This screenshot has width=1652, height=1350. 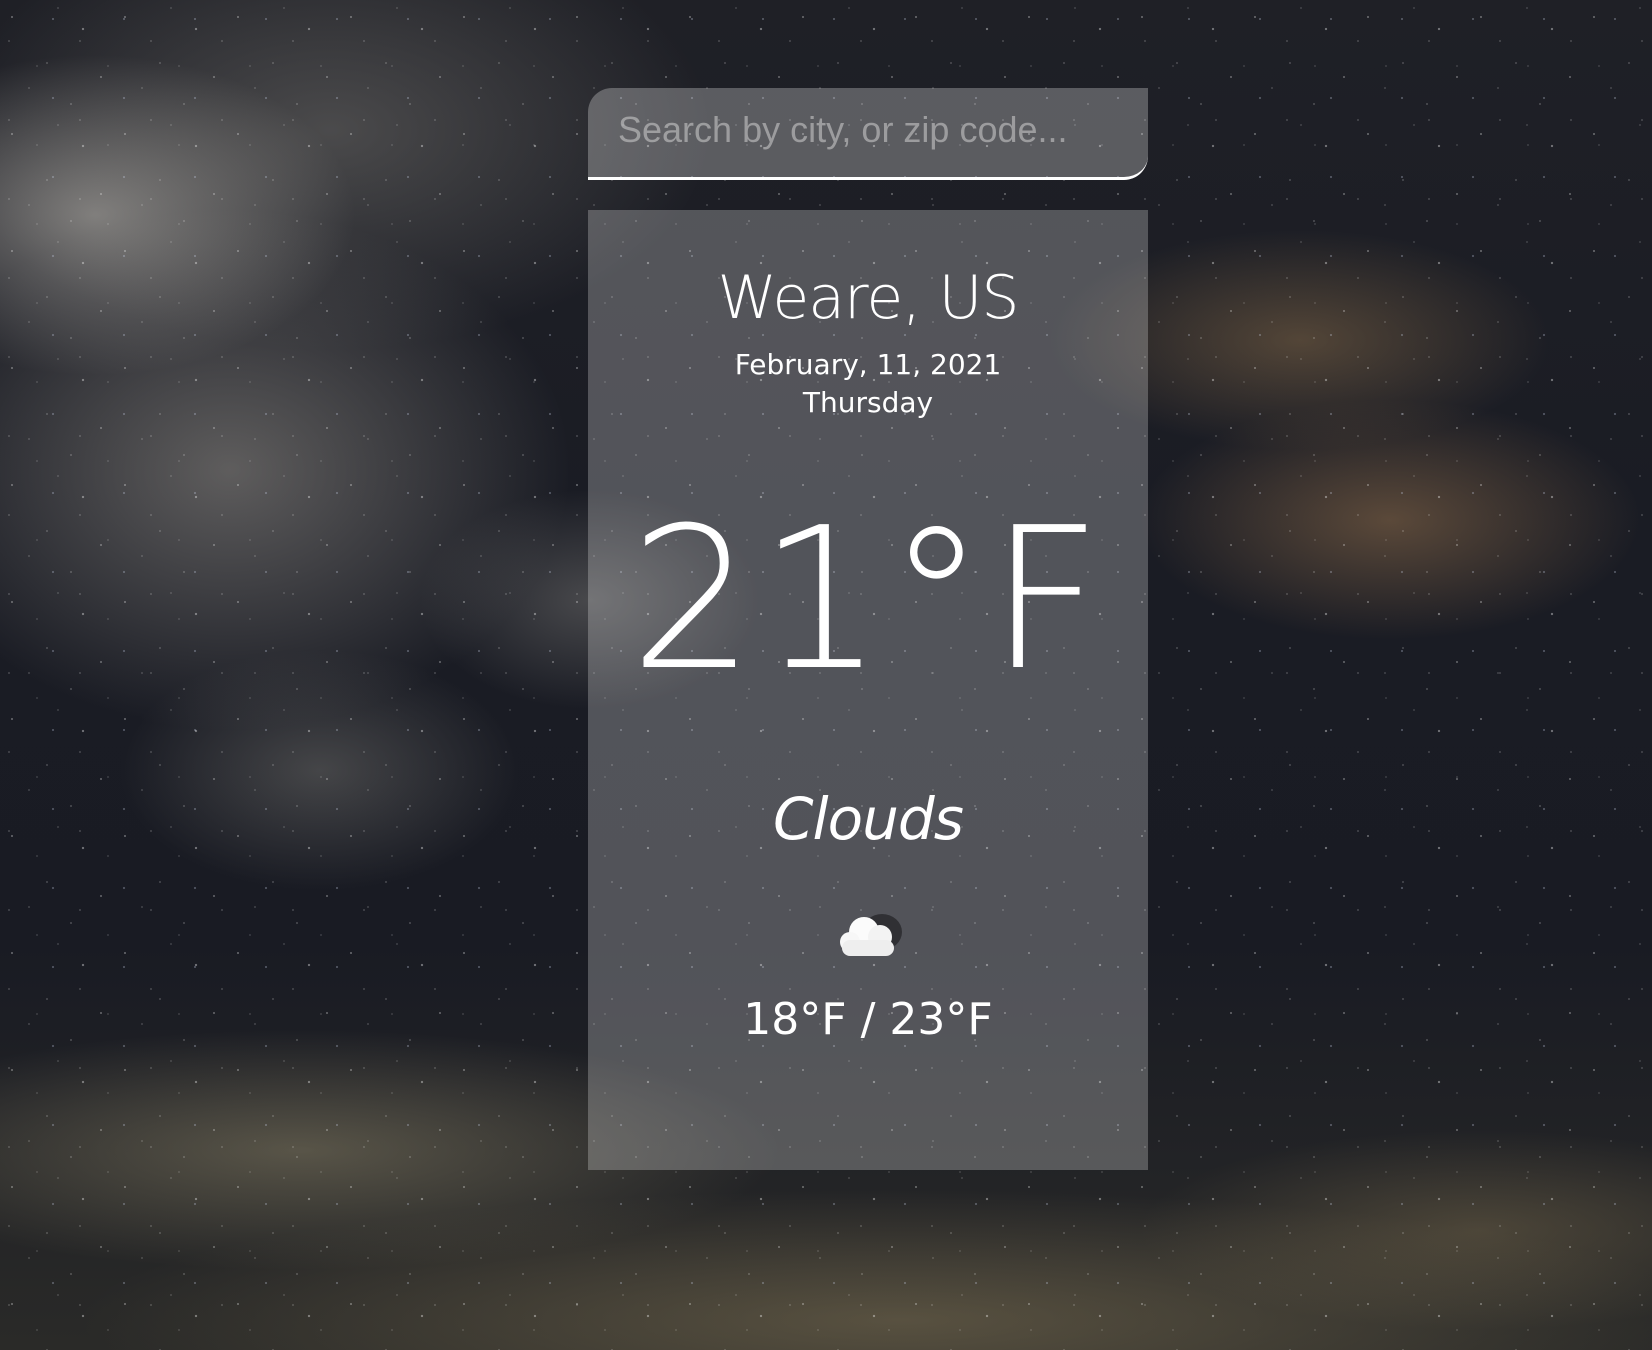 I want to click on high-low-temperature: 18°F / 23°F, so click(x=868, y=1019).